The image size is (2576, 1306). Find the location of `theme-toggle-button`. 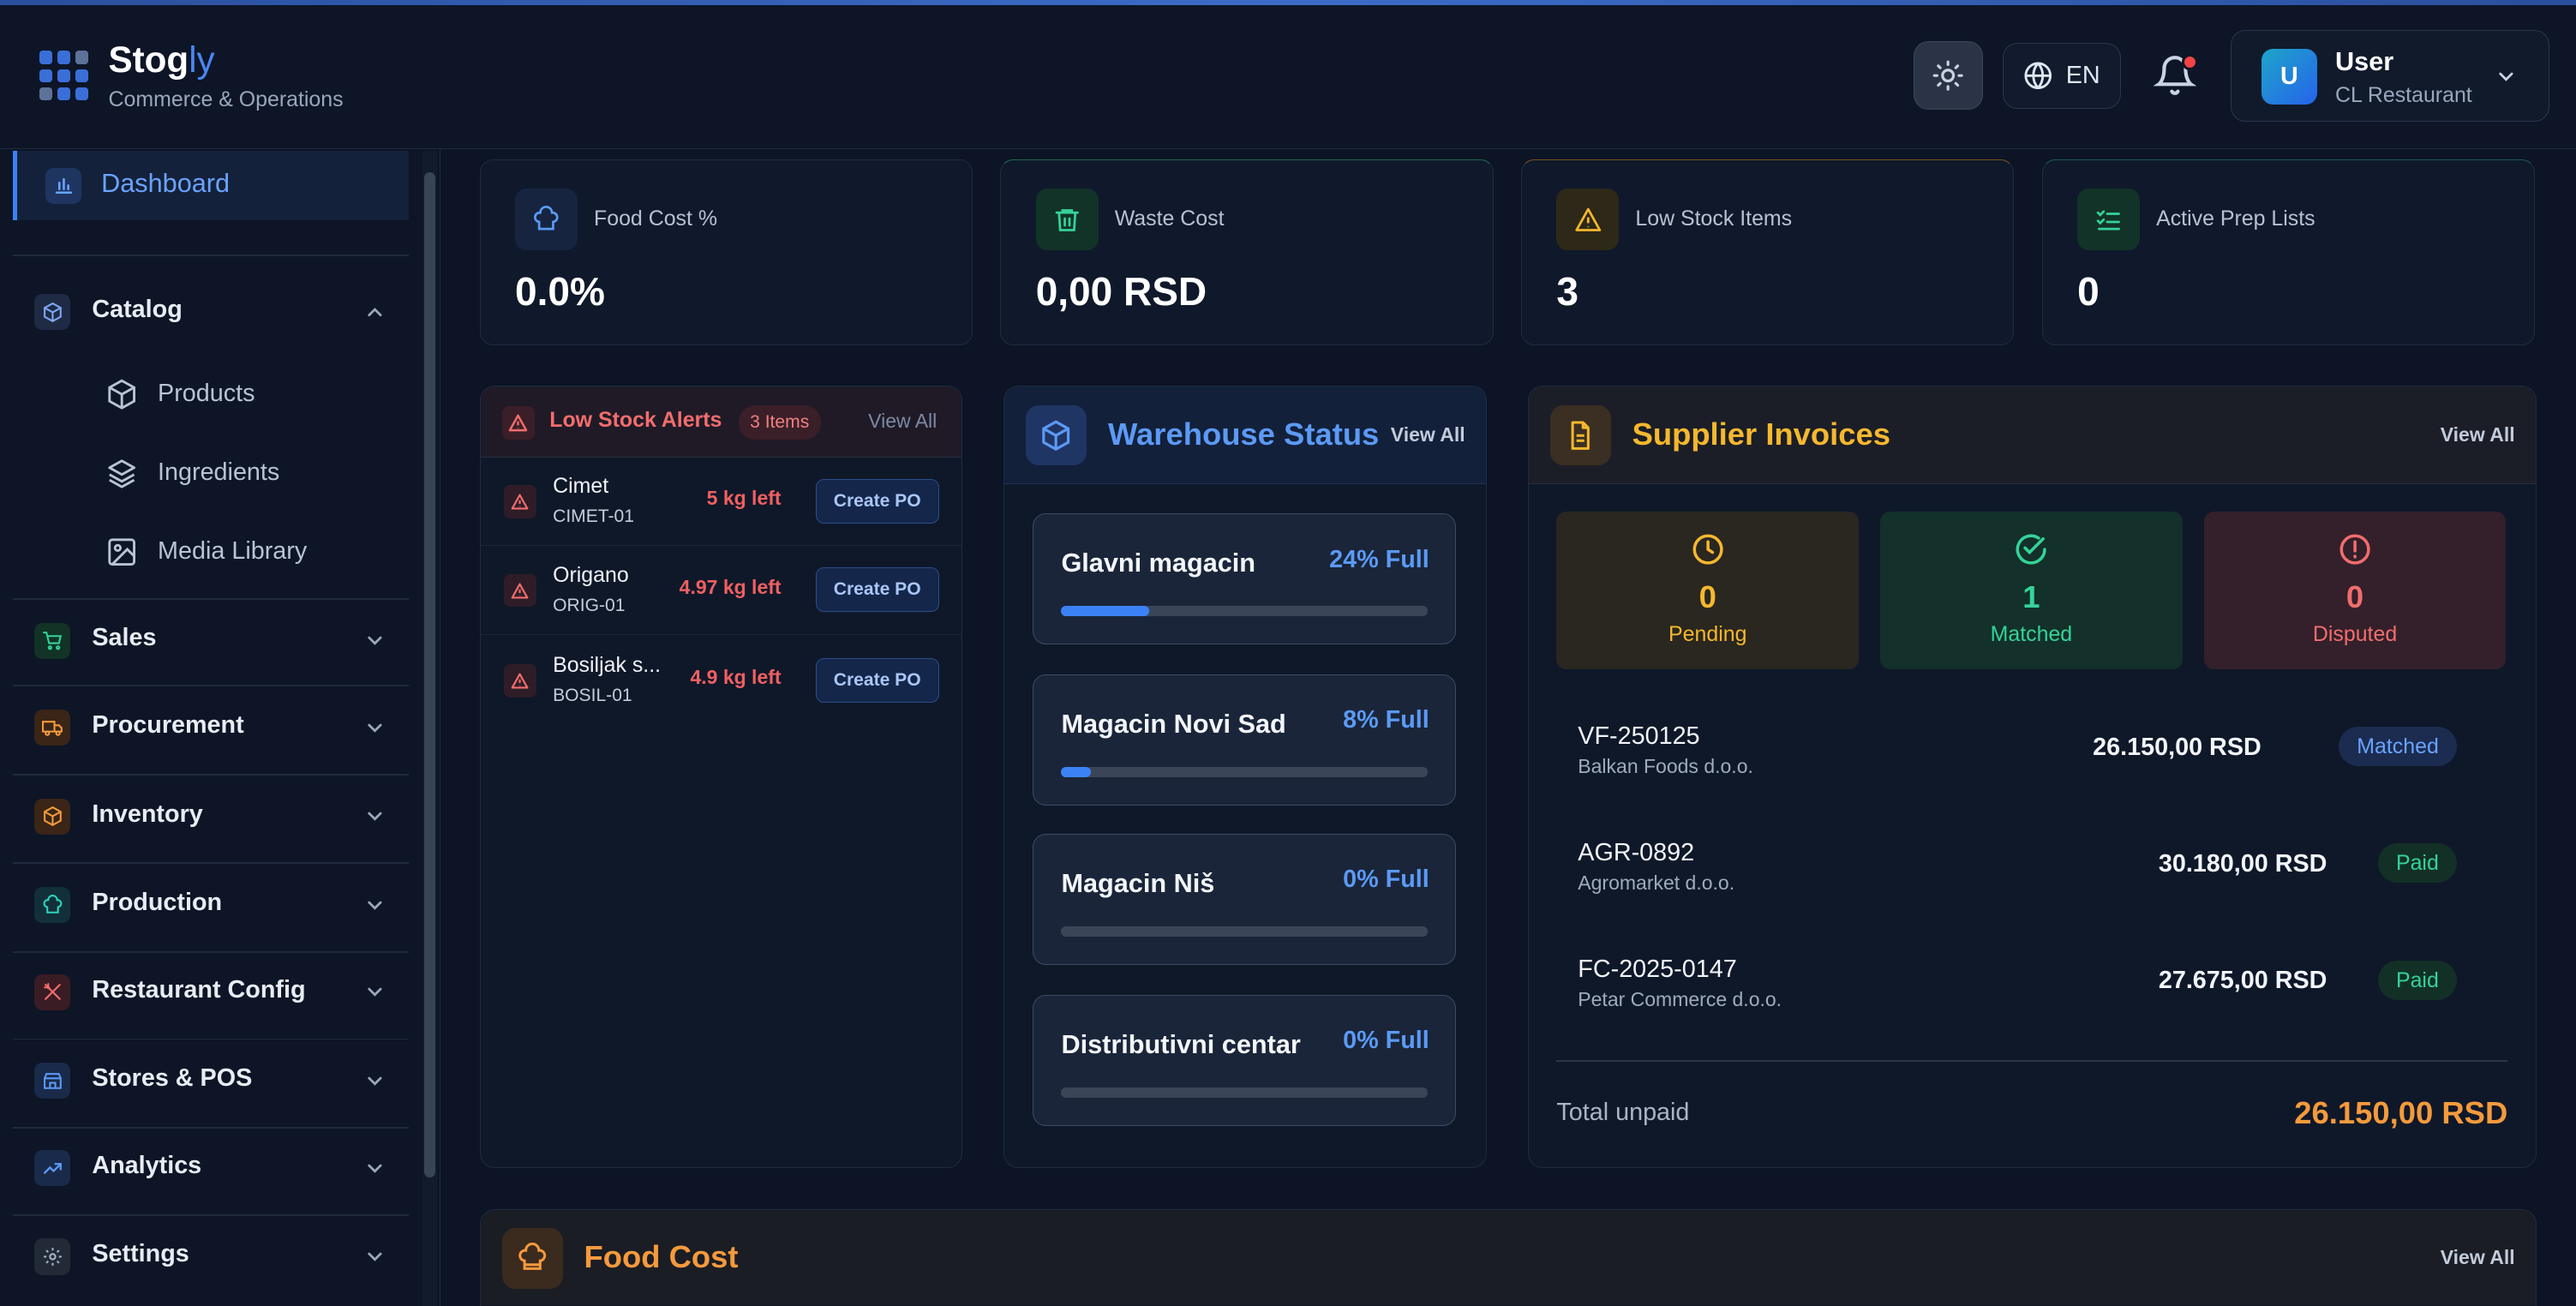

theme-toggle-button is located at coordinates (1948, 76).